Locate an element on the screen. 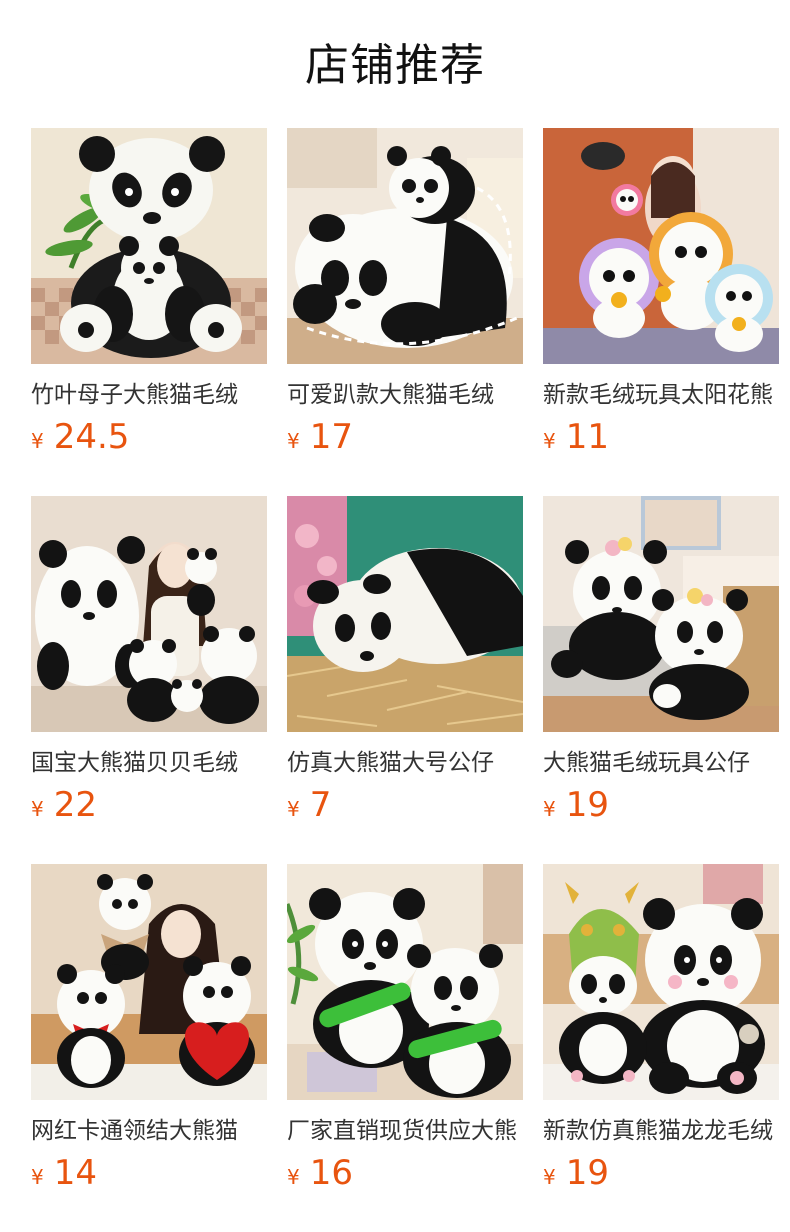 This screenshot has height=1232, width=790. product-price: ¥17 is located at coordinates (320, 437).